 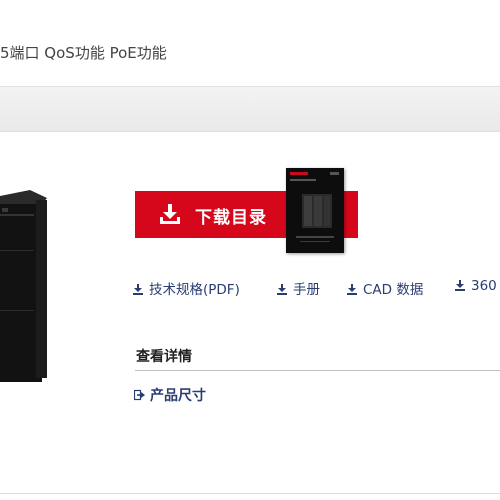 What do you see at coordinates (194, 290) in the screenshot?
I see `link-label: 技术规格(PDF)` at bounding box center [194, 290].